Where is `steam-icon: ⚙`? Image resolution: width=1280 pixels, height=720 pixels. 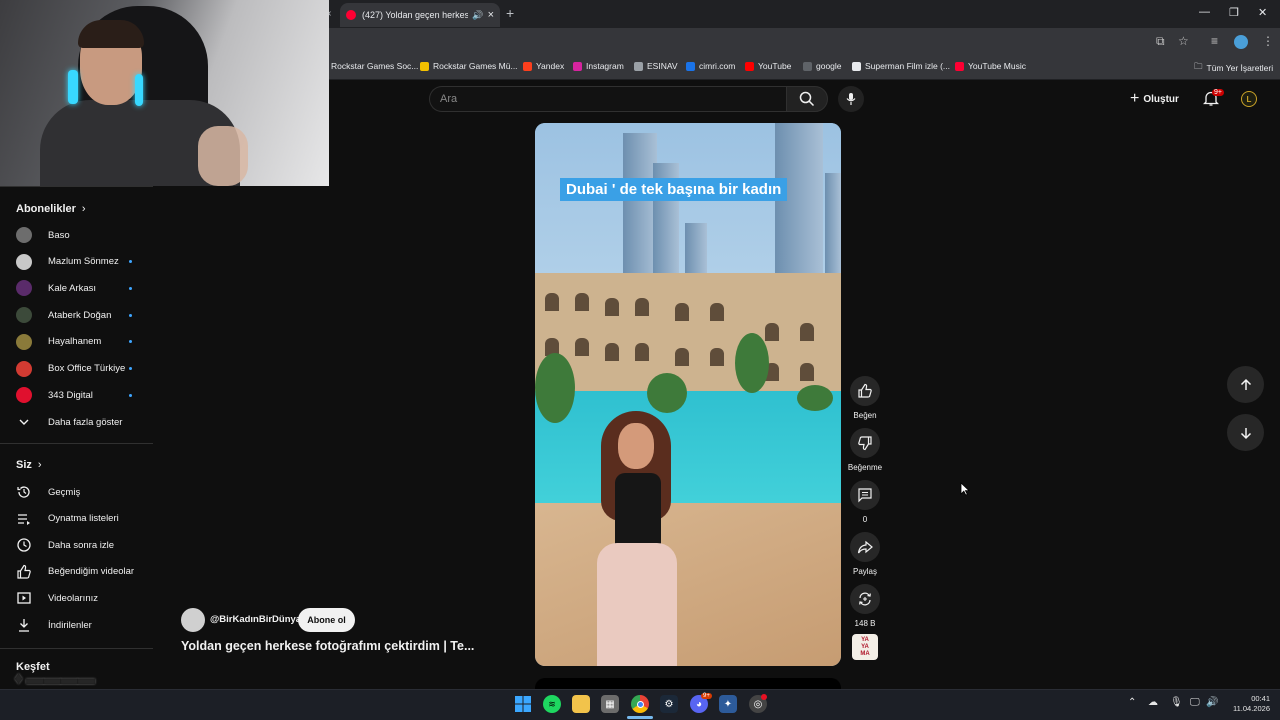
steam-icon: ⚙ is located at coordinates (669, 704).